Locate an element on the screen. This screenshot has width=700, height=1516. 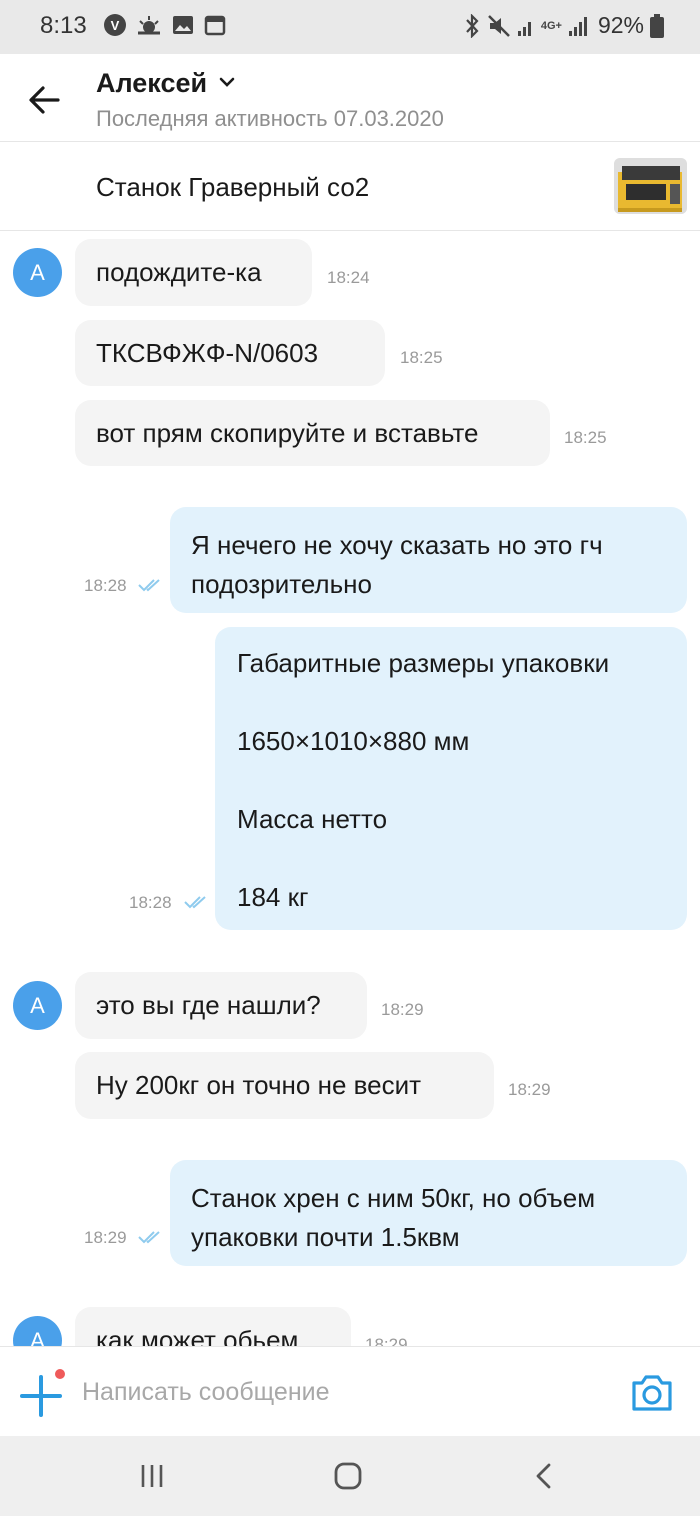
carrier-badge-icon: V is located at coordinates (115, 25).